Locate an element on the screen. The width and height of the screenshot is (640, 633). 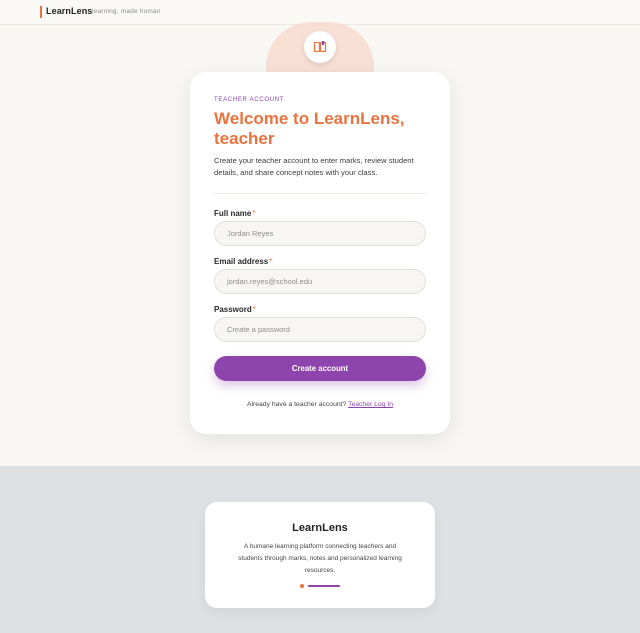
login-prompt: Already have a teacher account? is located at coordinates (296, 404).